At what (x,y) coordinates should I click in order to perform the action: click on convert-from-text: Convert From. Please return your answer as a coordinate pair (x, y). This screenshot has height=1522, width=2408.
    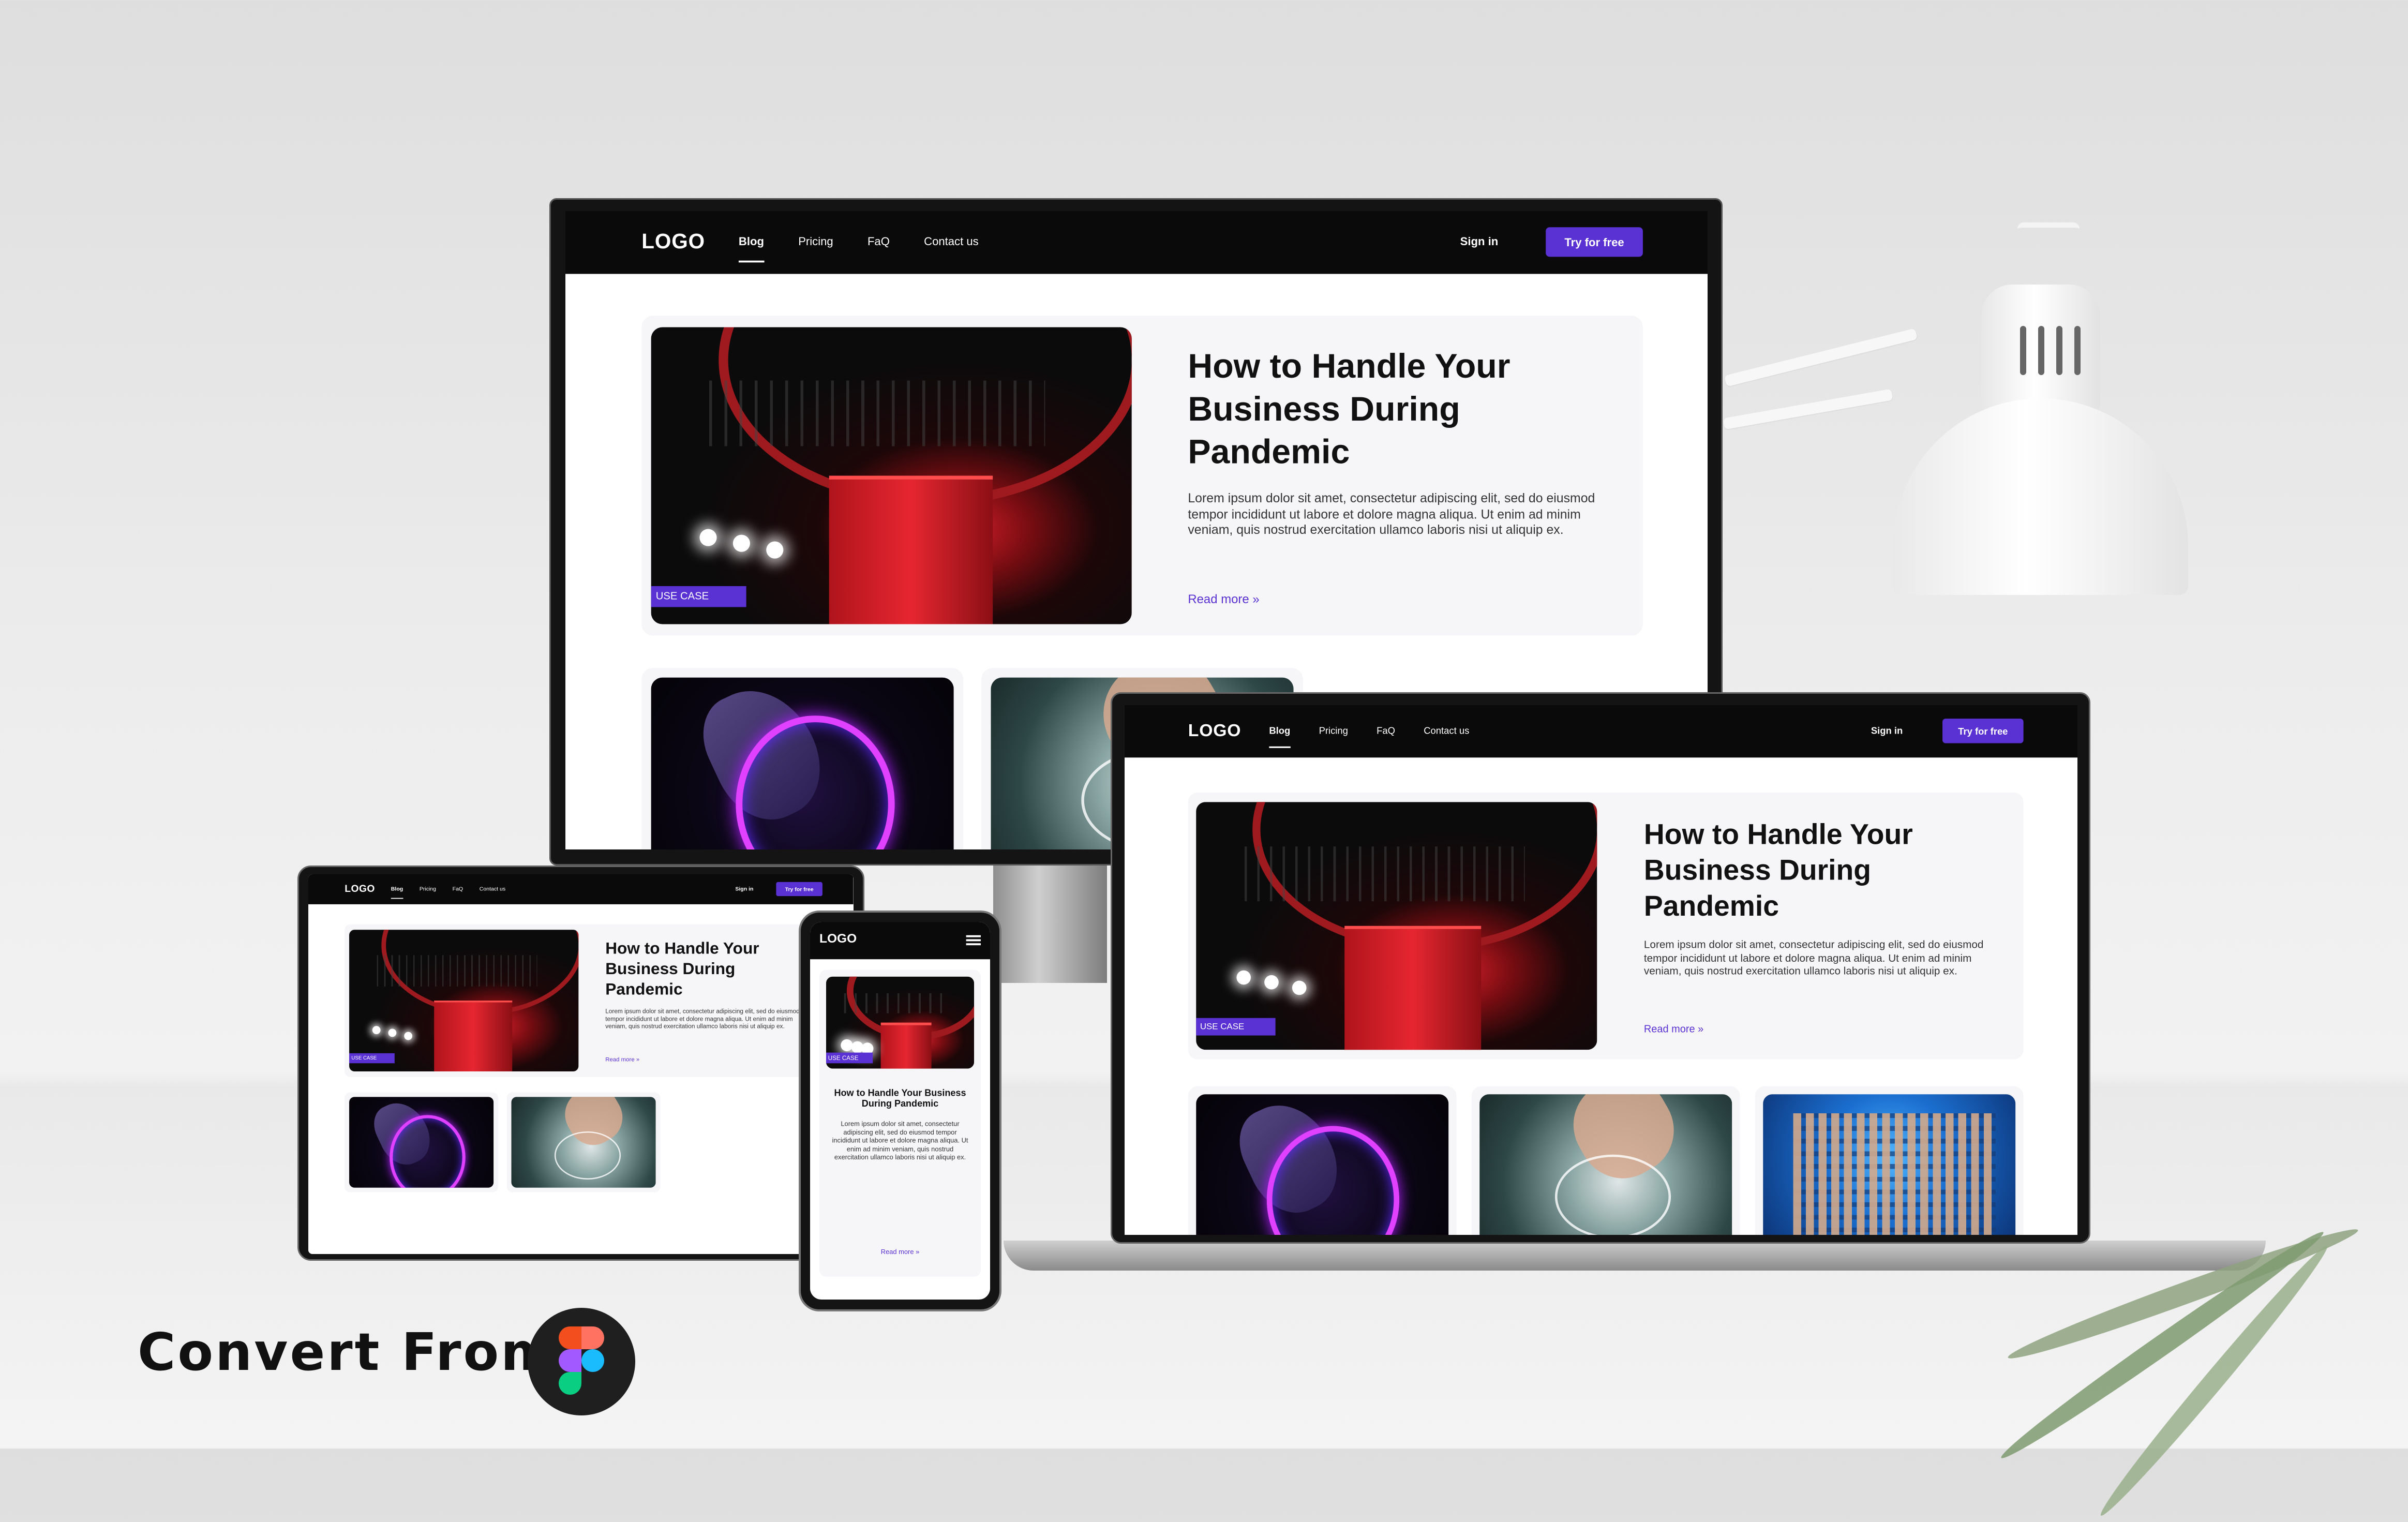
    Looking at the image, I should click on (348, 1352).